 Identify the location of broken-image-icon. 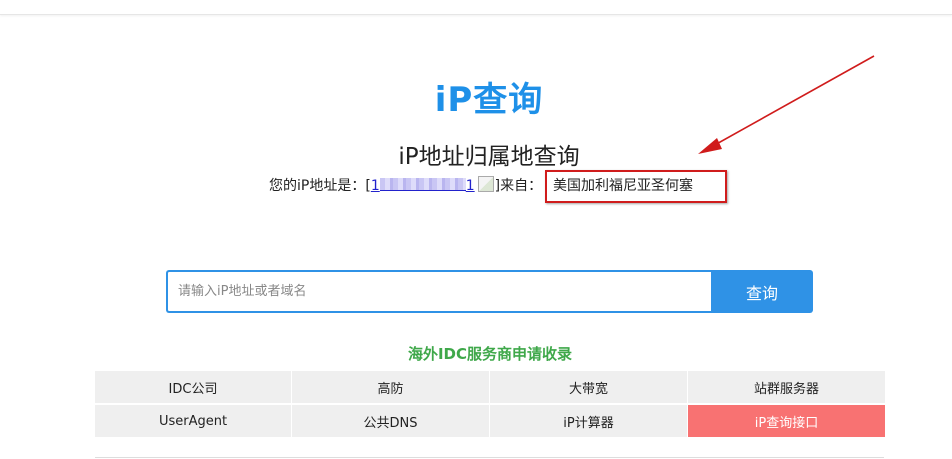
(485, 184).